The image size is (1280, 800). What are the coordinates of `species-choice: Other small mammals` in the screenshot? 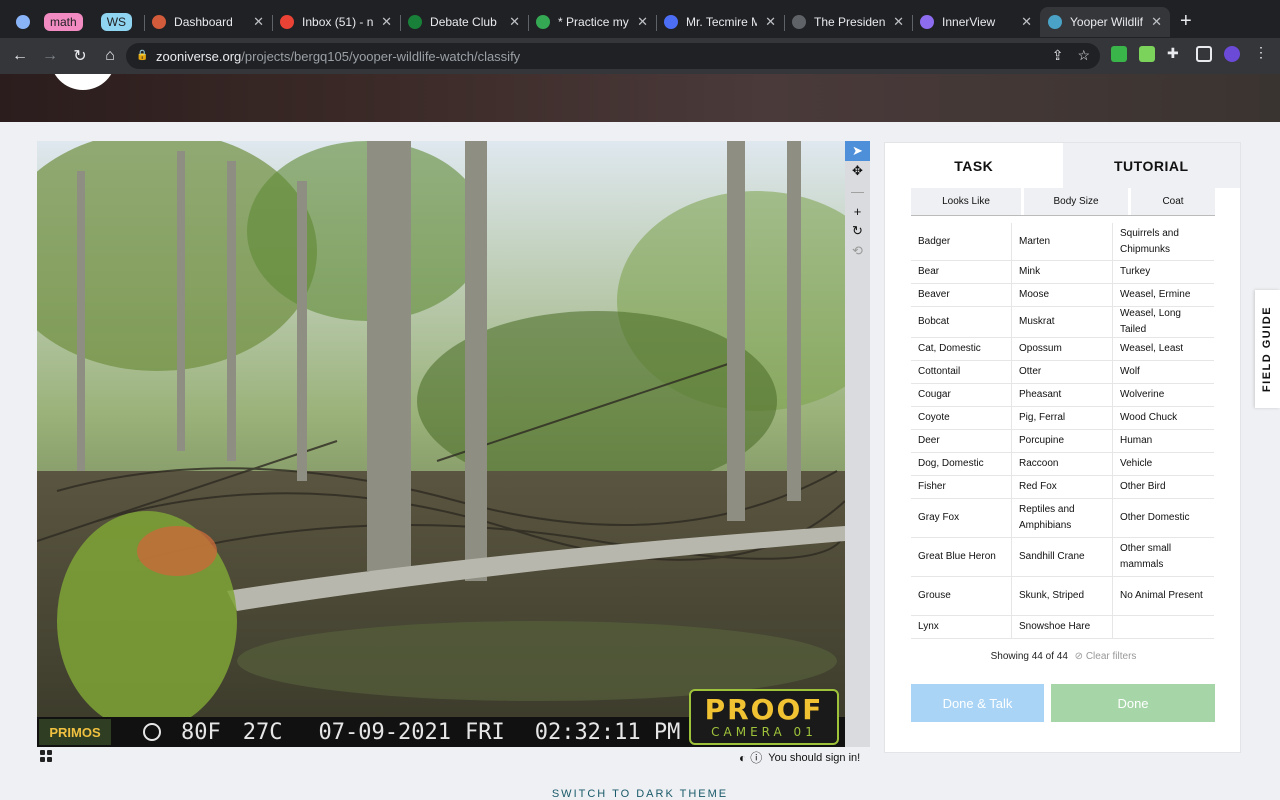 It's located at (1163, 557).